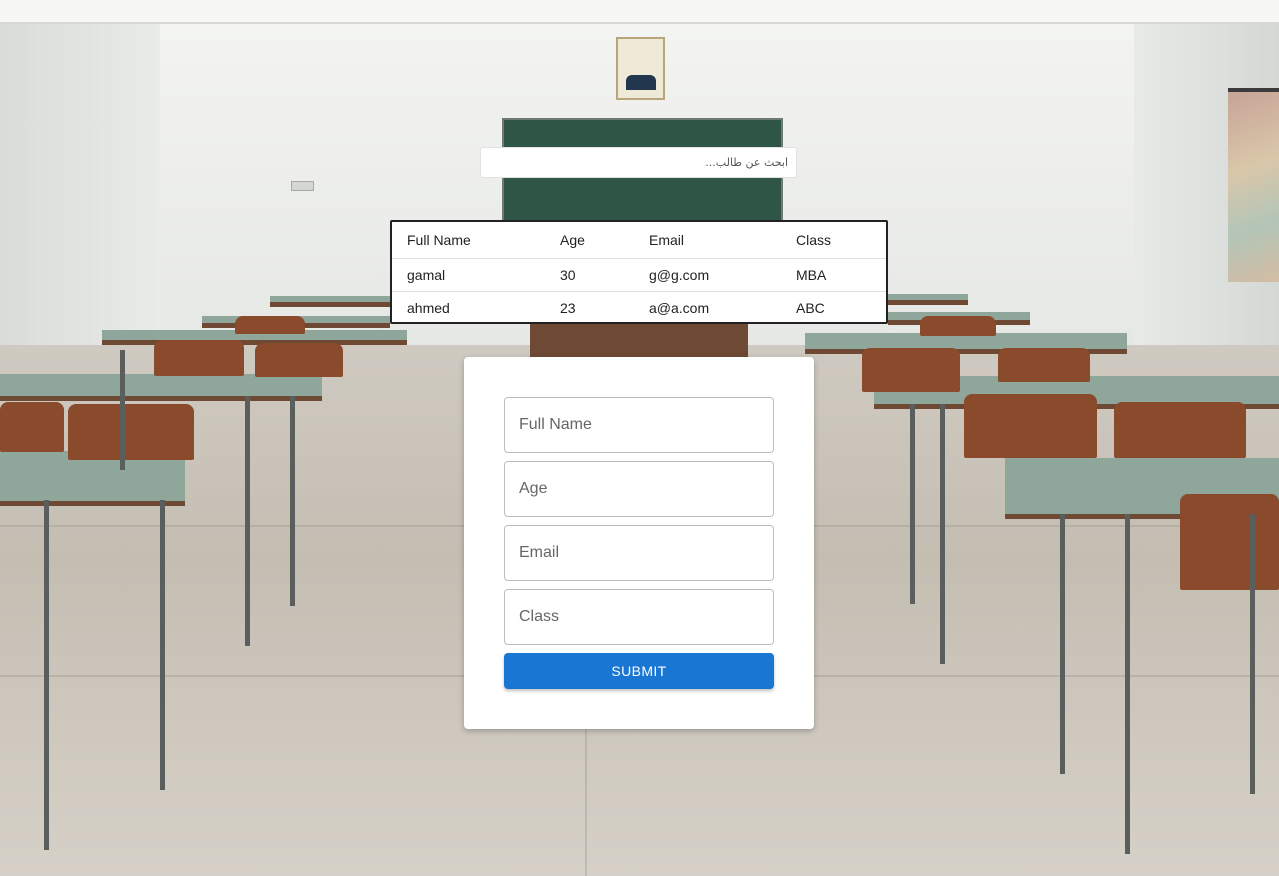 Image resolution: width=1279 pixels, height=876 pixels. Describe the element at coordinates (589, 275) in the screenshot. I see `cell-age: 30` at that location.